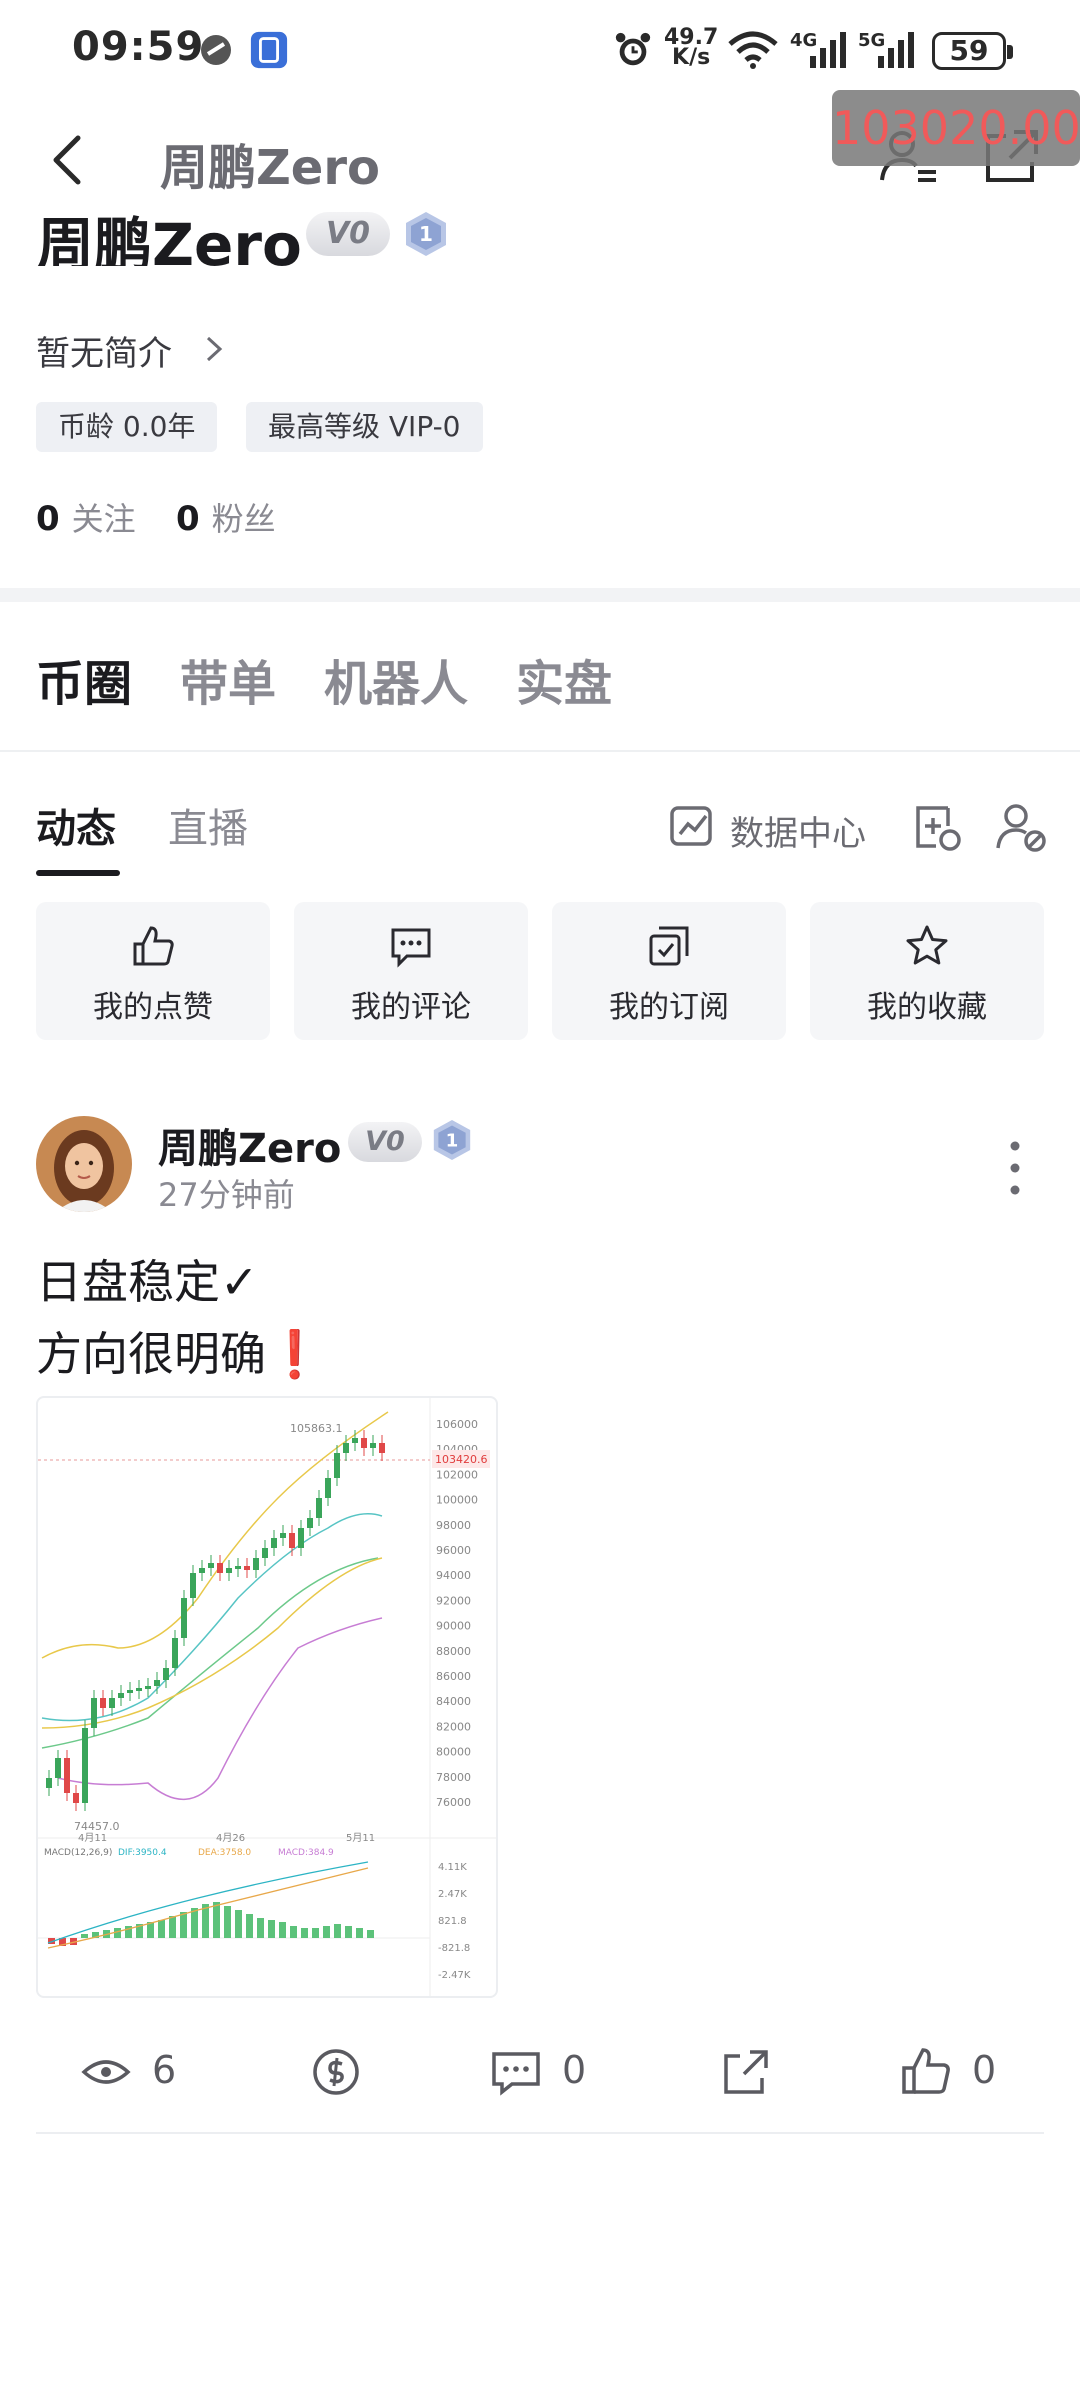 The height and width of the screenshot is (2400, 1080). What do you see at coordinates (453, 1676) in the screenshot?
I see `y-tick-label: 86000` at bounding box center [453, 1676].